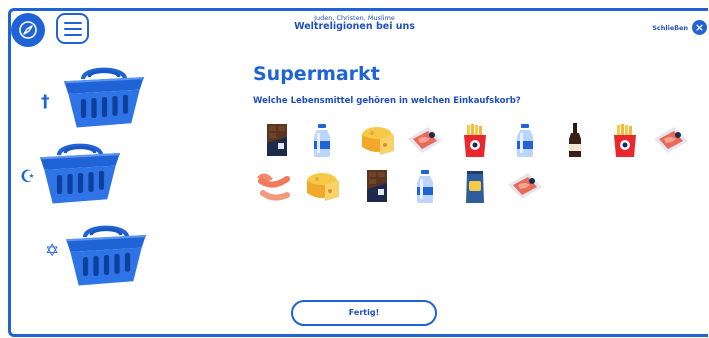 This screenshot has width=709, height=338. What do you see at coordinates (104, 97) in the screenshot?
I see `basket-christian` at bounding box center [104, 97].